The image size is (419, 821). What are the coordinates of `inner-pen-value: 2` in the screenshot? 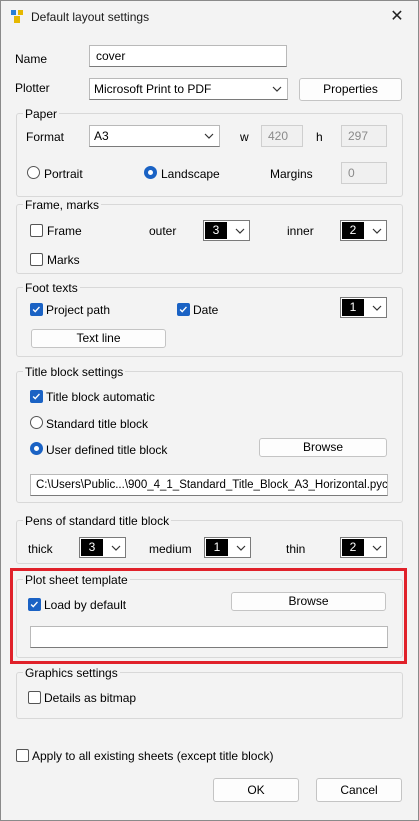 It's located at (353, 230).